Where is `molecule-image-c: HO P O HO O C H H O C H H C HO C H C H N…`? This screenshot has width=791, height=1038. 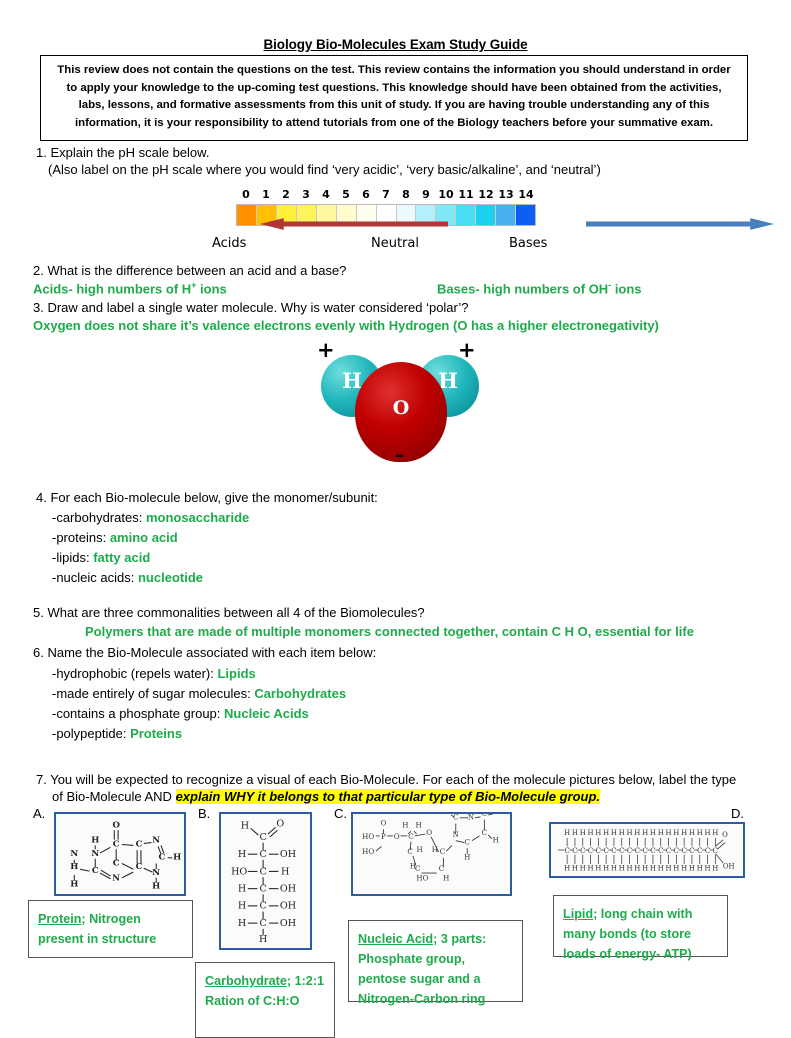 molecule-image-c: HO P O HO O C H H O C H H C HO C H C H N… is located at coordinates (431, 854).